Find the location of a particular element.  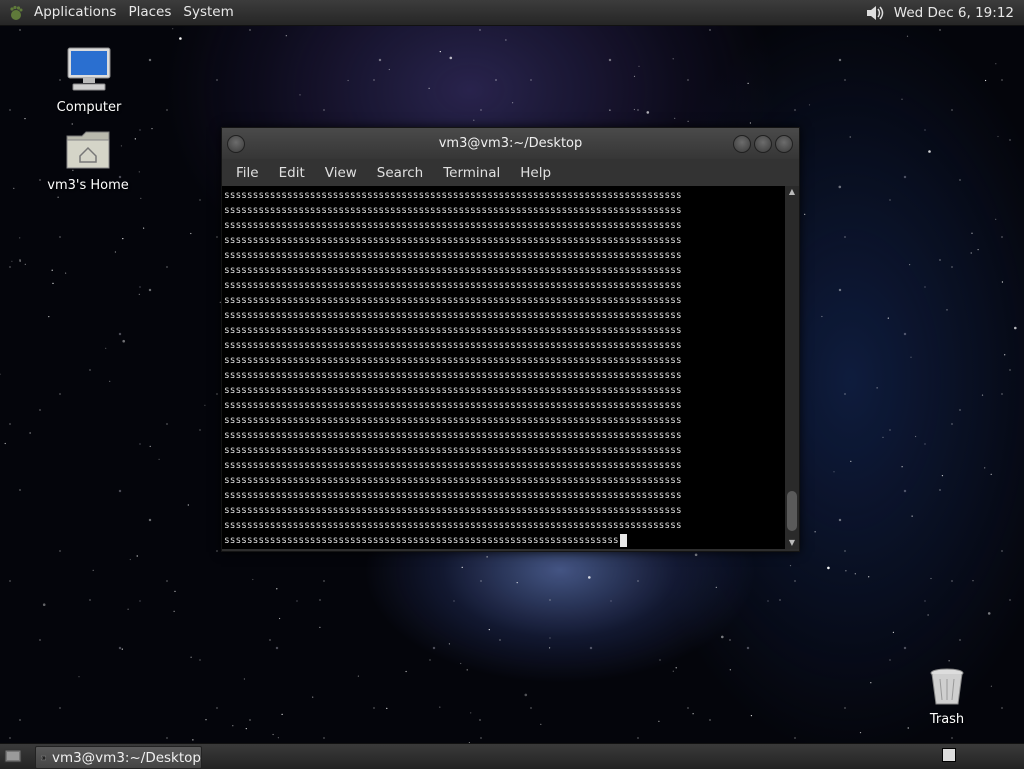

menu-view: View is located at coordinates (341, 173).